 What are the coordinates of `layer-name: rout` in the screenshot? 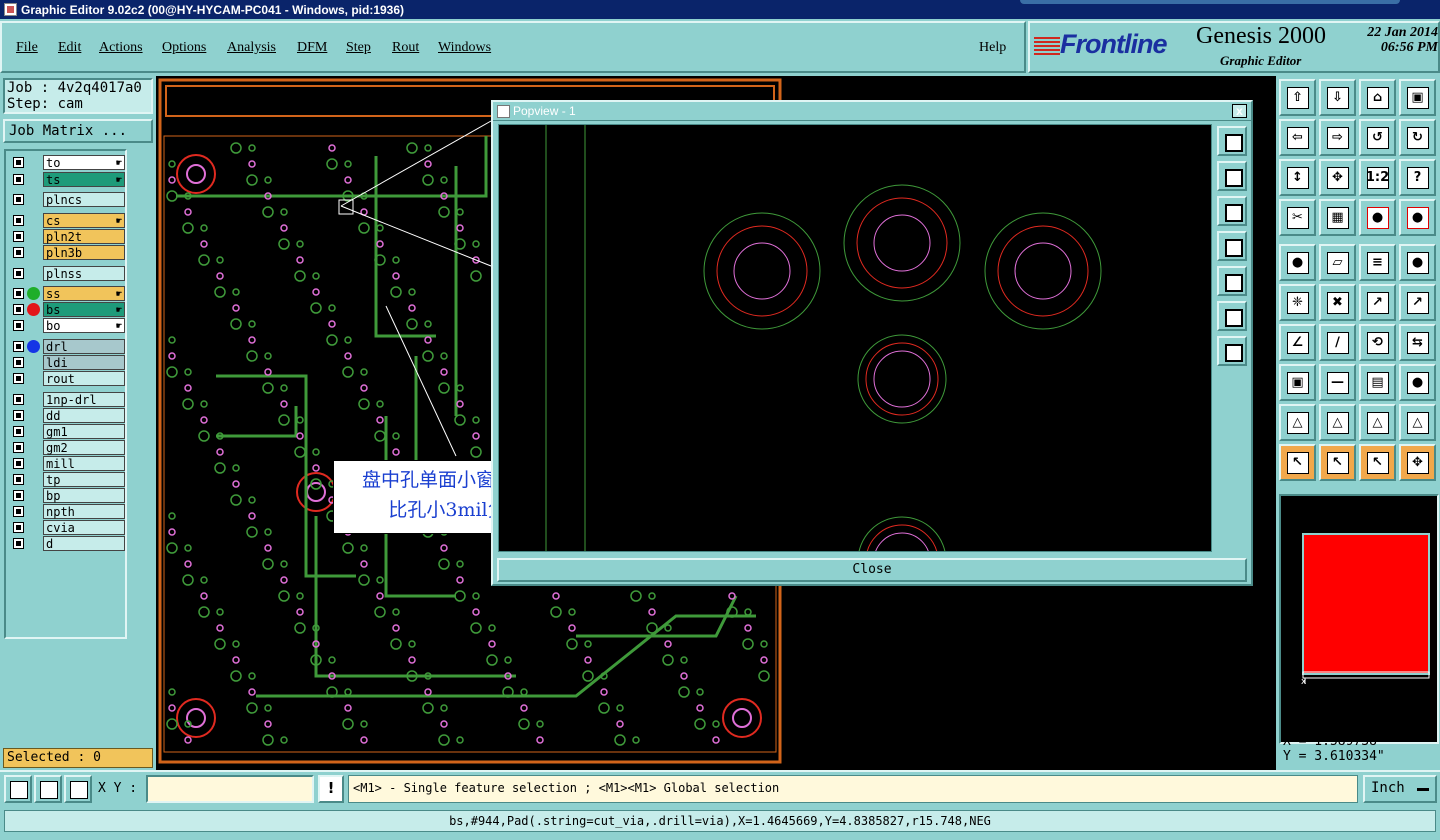 It's located at (84, 378).